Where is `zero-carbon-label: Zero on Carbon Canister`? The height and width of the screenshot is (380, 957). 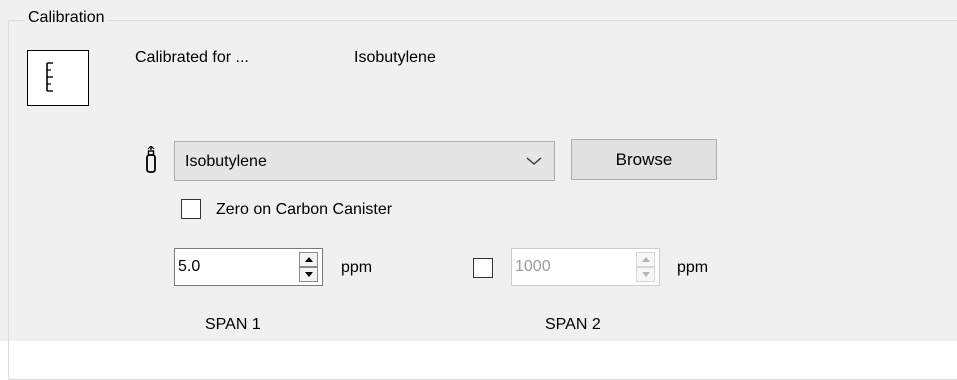 zero-carbon-label: Zero on Carbon Canister is located at coordinates (304, 209).